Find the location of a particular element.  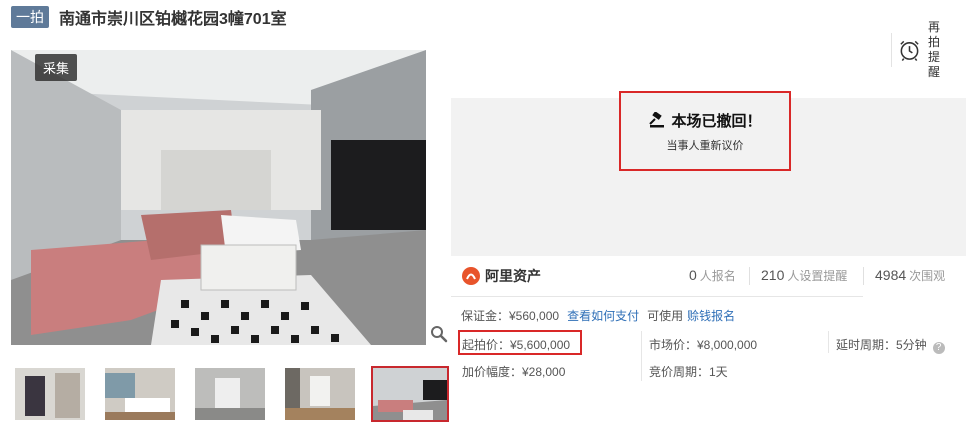

loan-signup-link: 赊钱报名 is located at coordinates (711, 315).